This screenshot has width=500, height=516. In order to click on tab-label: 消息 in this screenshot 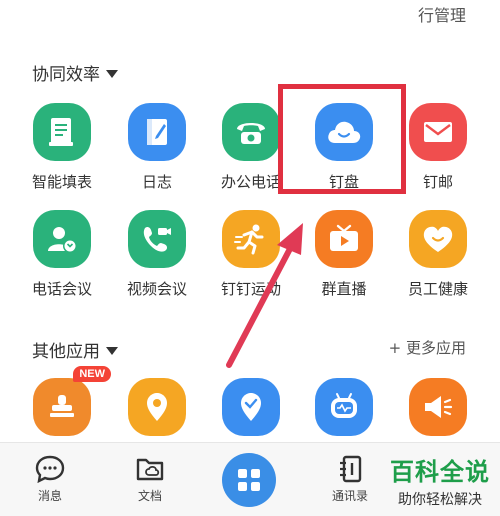, I will do `click(49, 496)`.